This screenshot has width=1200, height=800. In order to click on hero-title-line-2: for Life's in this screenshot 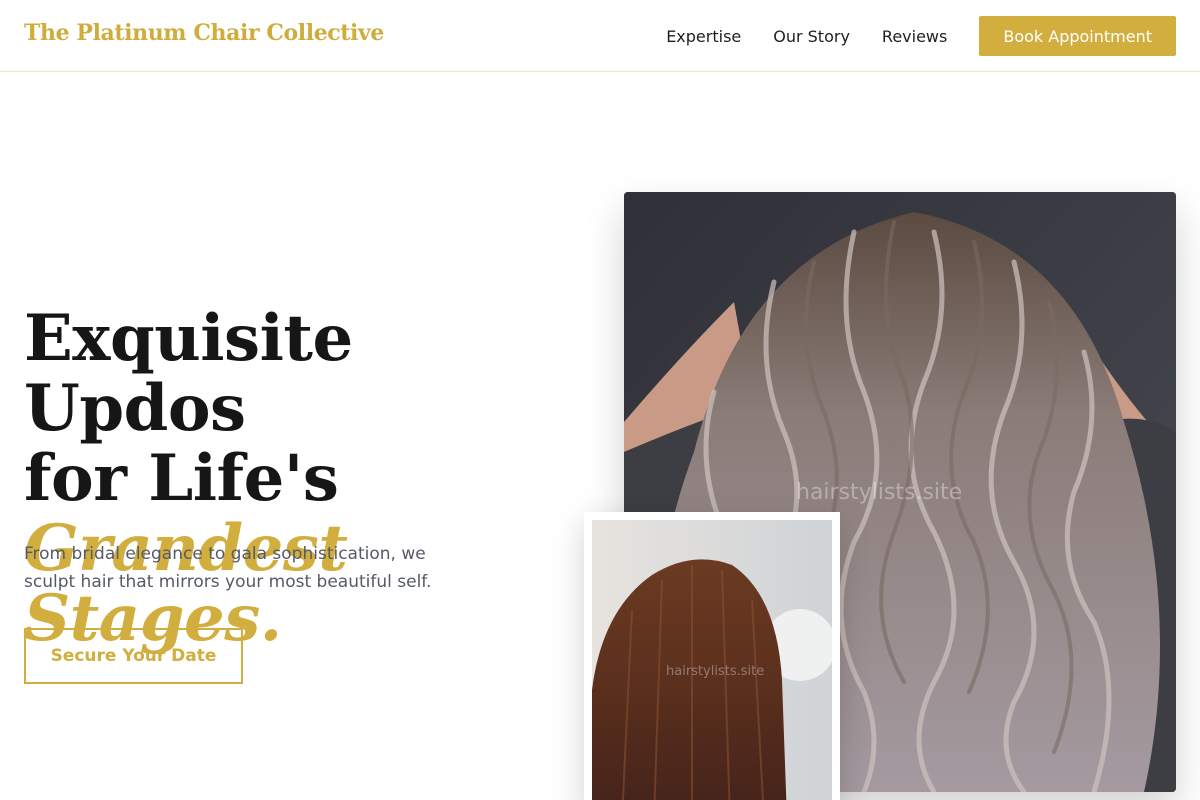, I will do `click(181, 478)`.